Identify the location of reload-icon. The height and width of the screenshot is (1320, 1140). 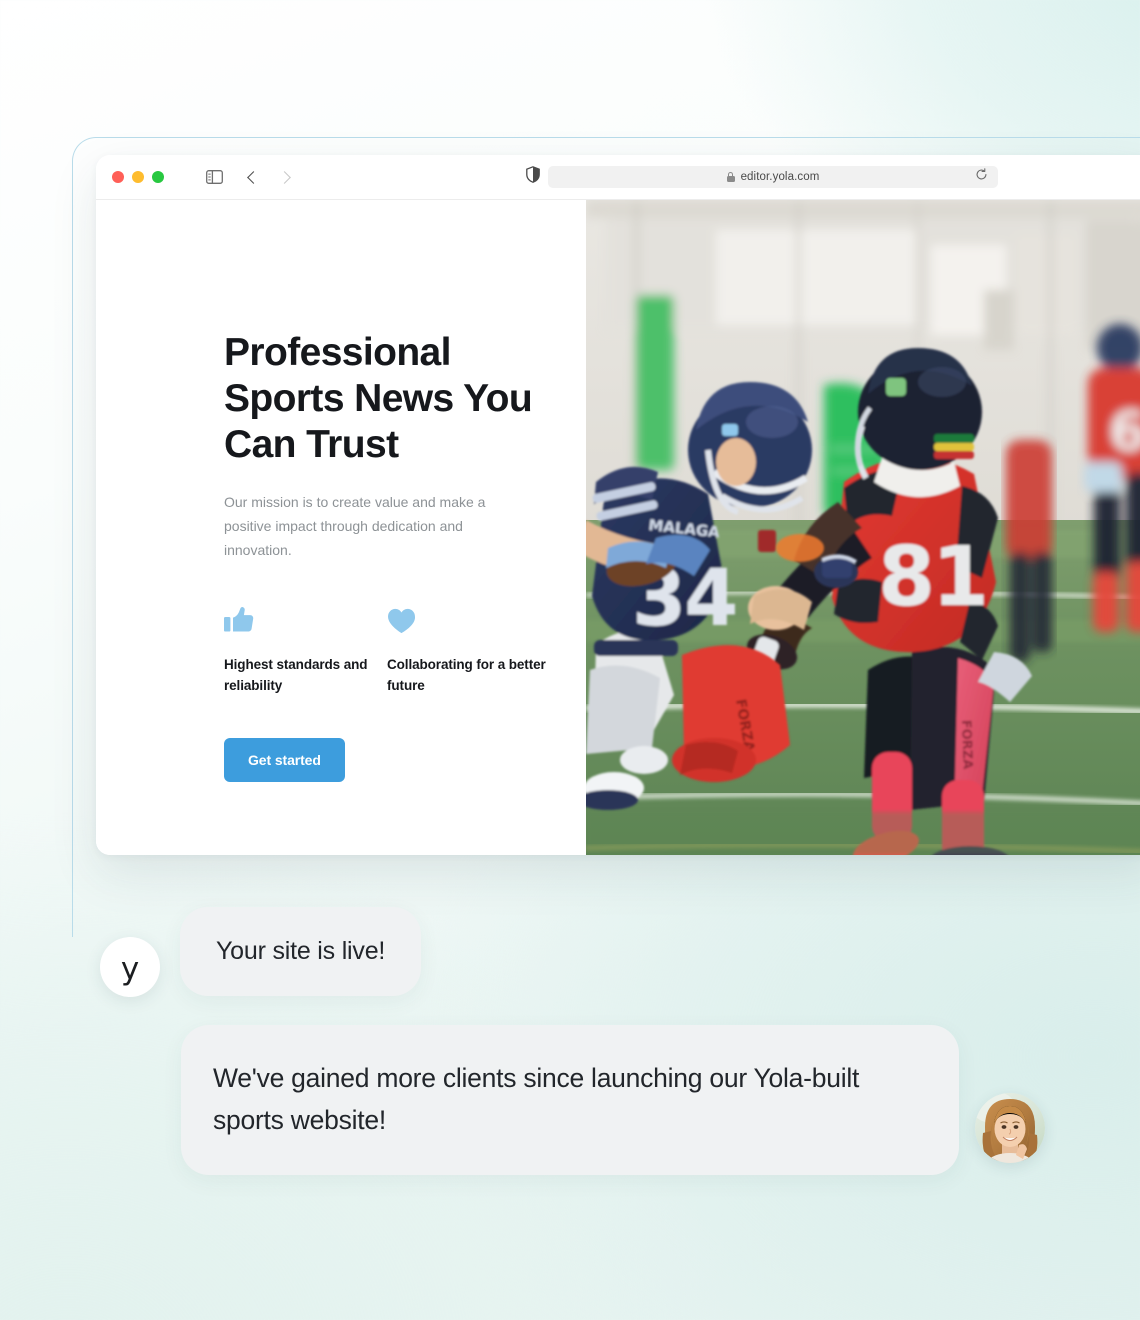
(981, 177).